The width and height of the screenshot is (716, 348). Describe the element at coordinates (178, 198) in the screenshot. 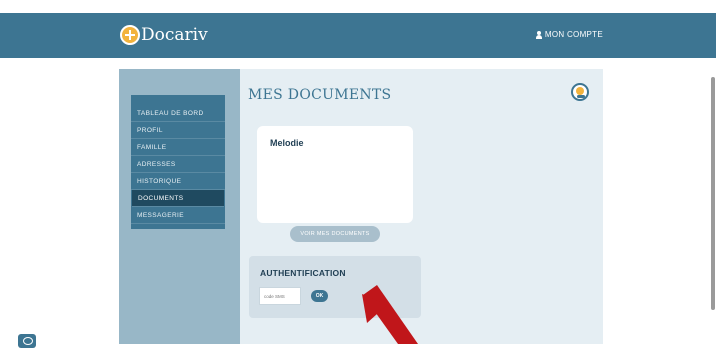

I see `sidebar-item-documents: DOCUMENTS` at that location.